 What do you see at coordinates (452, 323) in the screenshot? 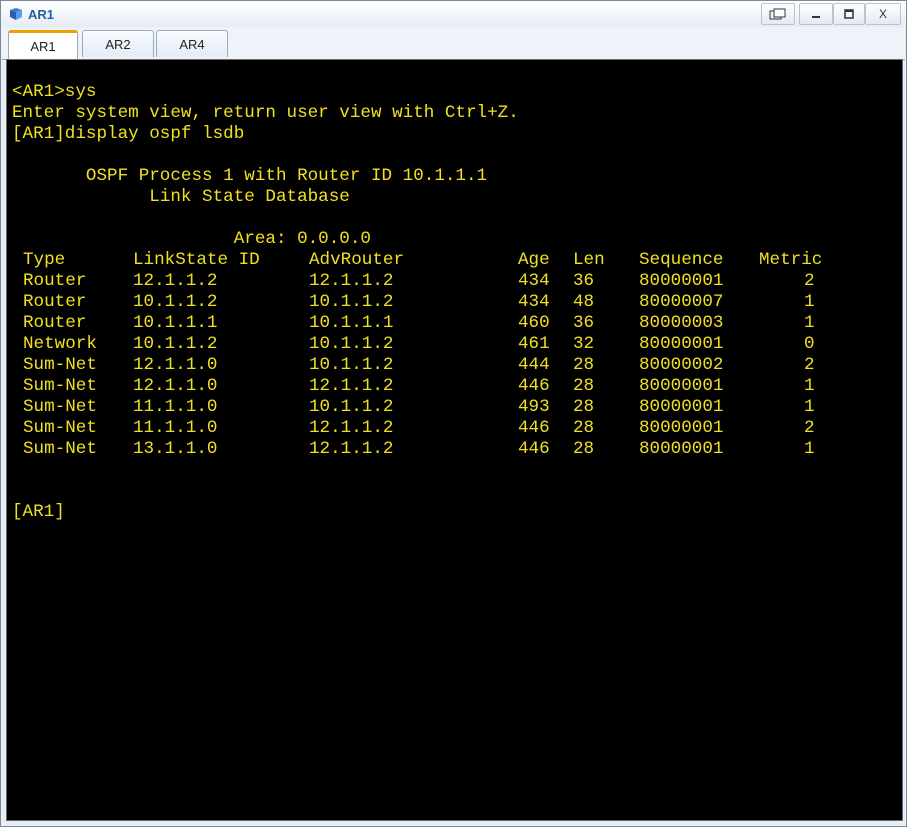
I see `table-row: Router 10.1.1.1 10.1.1.1 460 36 80000003 1` at bounding box center [452, 323].